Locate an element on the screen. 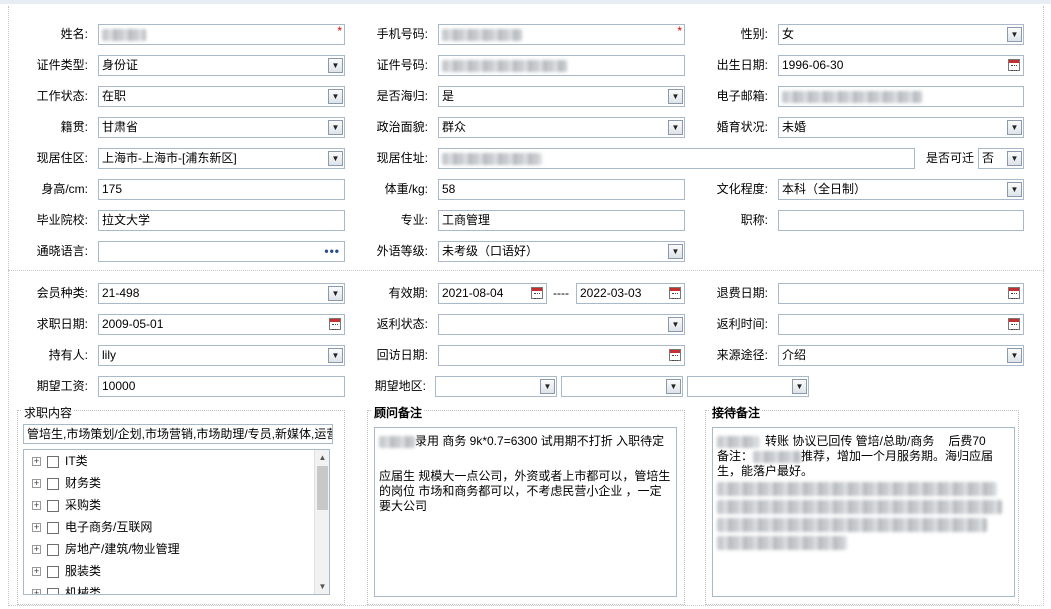 The height and width of the screenshot is (609, 1051). tree-item: + IT类 is located at coordinates (176, 461).